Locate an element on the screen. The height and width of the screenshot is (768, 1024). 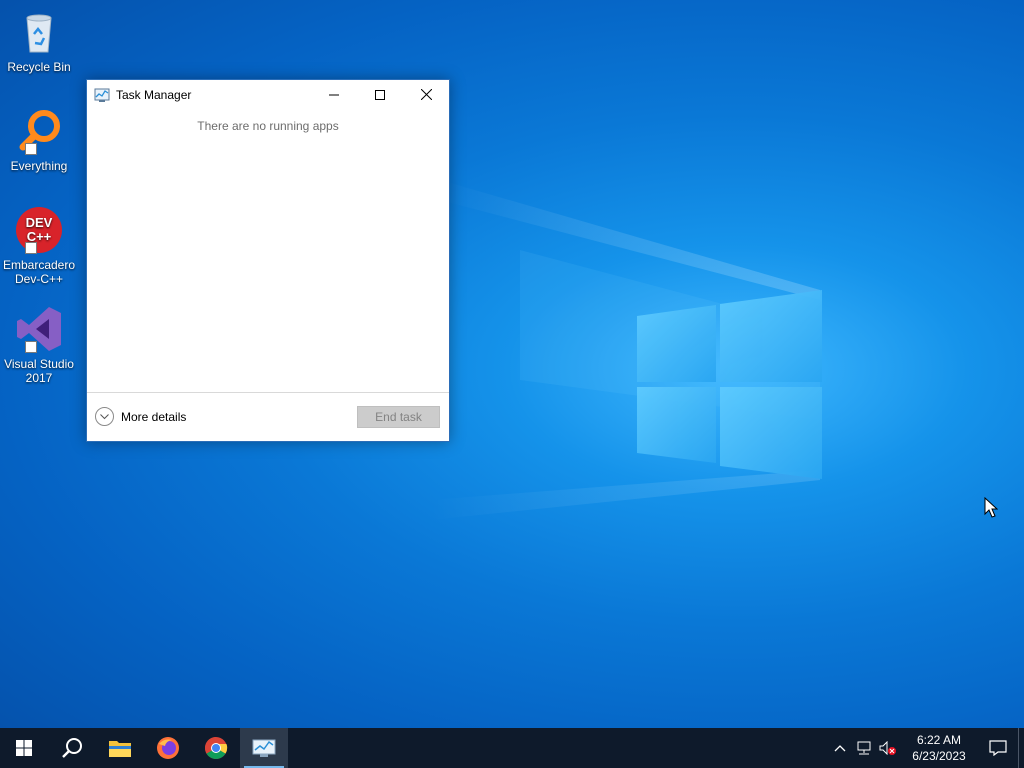
taskbar-chrome is located at coordinates (216, 748).